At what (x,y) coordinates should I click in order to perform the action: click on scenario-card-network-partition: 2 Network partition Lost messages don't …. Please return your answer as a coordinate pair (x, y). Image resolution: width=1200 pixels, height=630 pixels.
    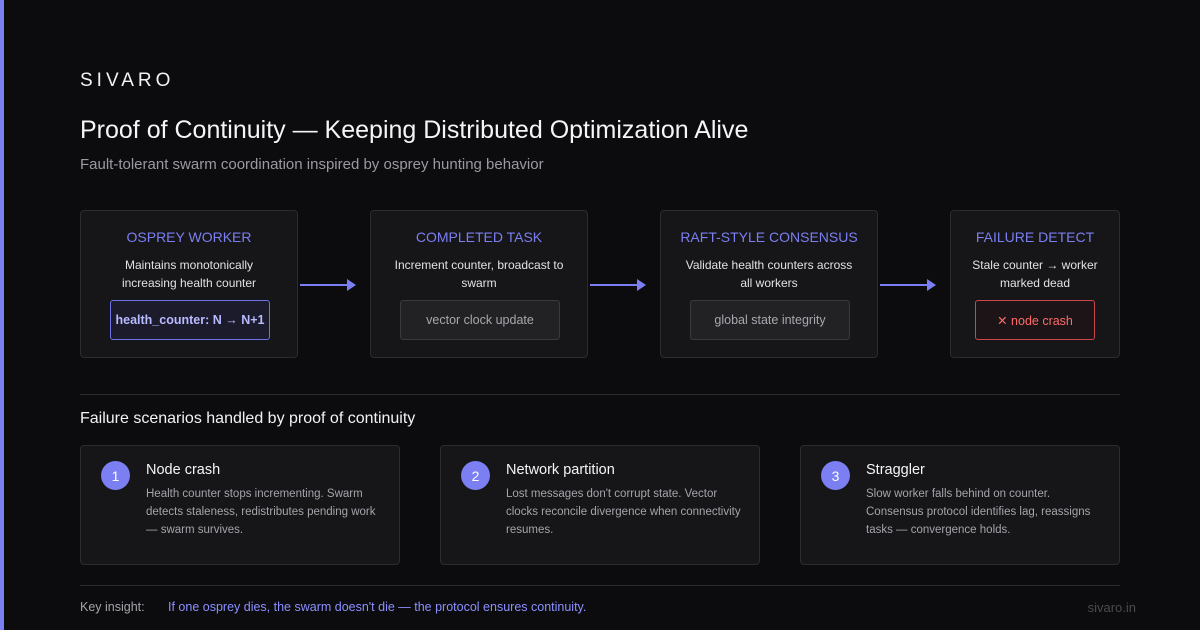
    Looking at the image, I should click on (600, 505).